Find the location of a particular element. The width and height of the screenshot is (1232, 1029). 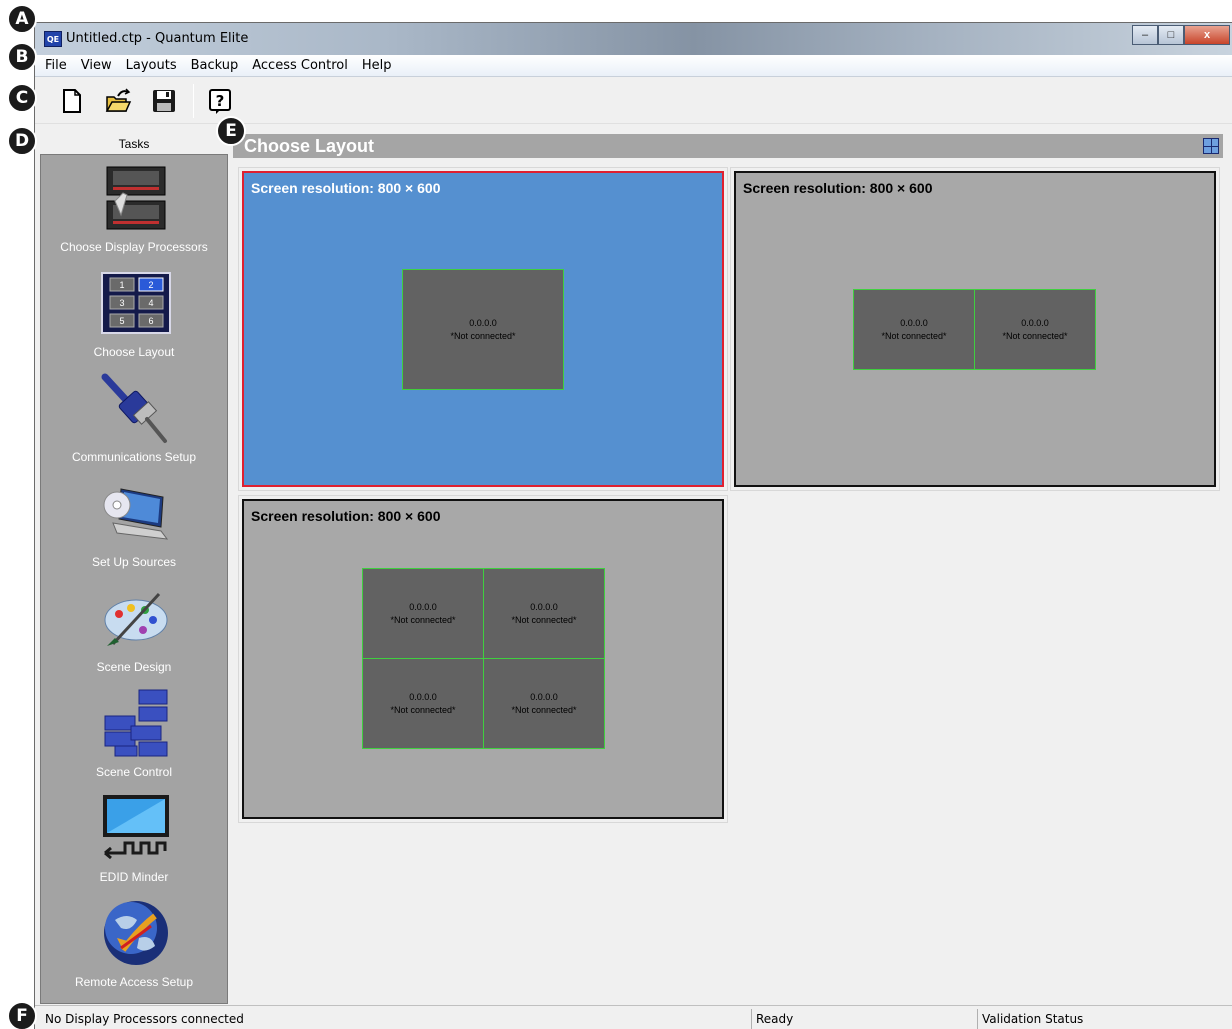

menu-view: View is located at coordinates (96, 65).